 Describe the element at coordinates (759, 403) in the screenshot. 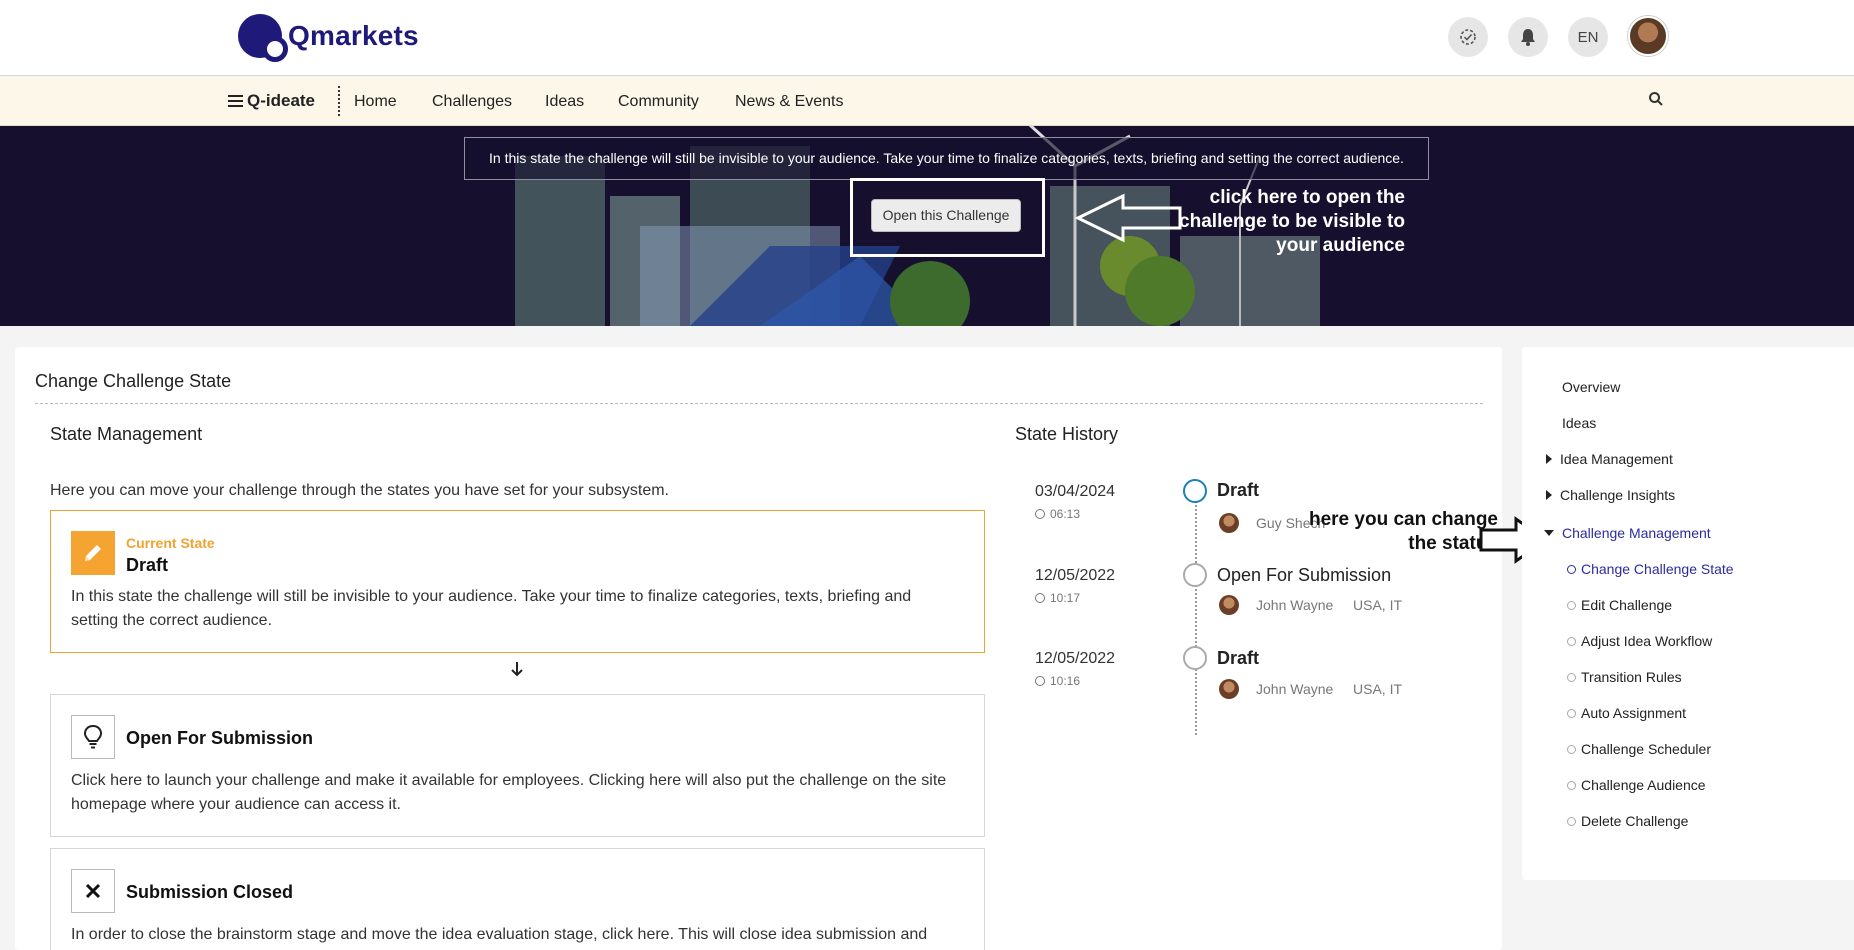

I see `title-divider` at that location.